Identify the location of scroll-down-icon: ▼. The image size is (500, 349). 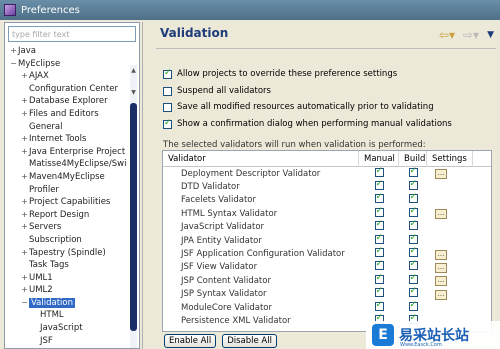
(133, 93).